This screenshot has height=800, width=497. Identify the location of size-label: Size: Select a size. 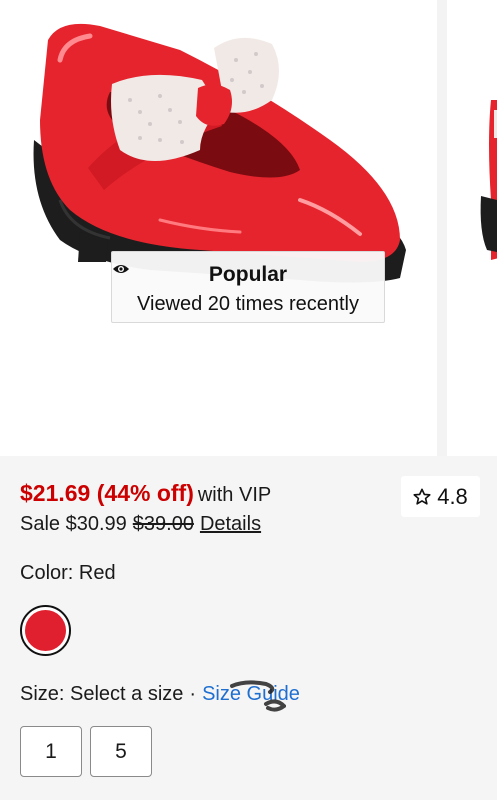
(102, 694).